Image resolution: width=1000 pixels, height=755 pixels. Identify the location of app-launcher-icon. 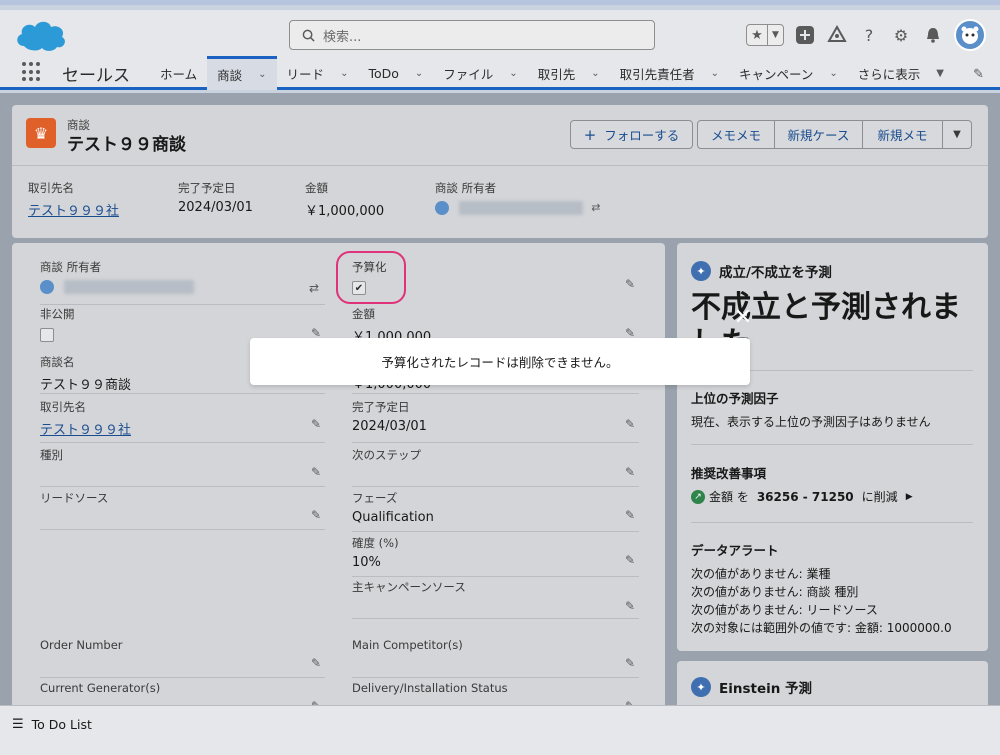
(32, 72).